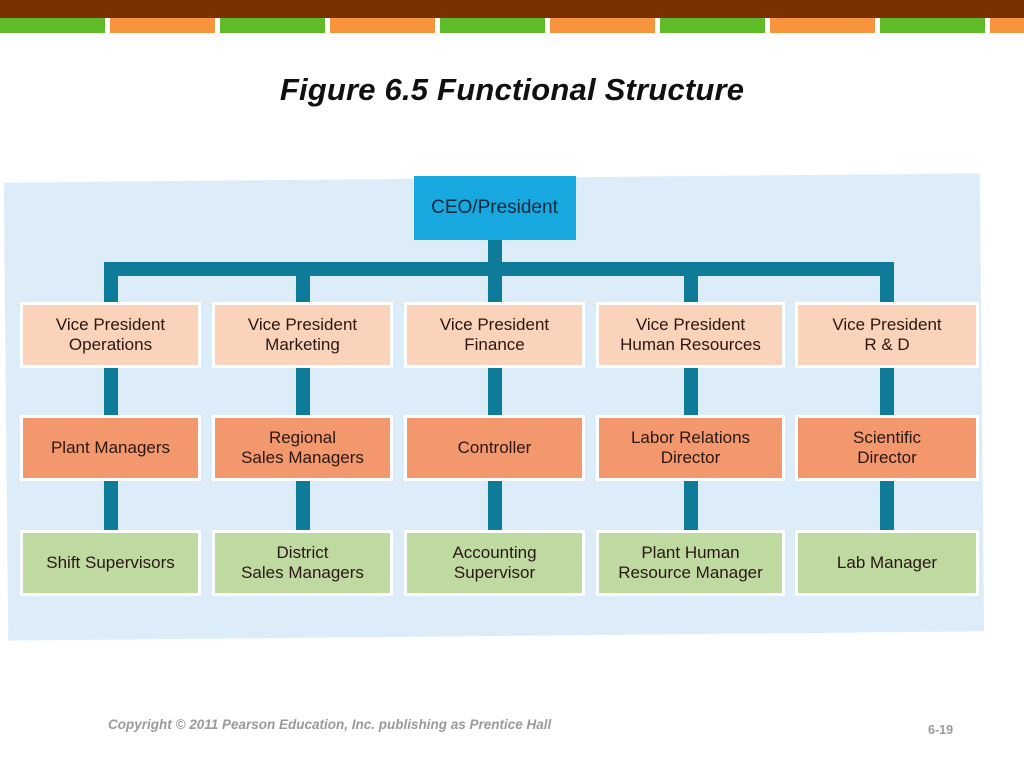 The height and width of the screenshot is (768, 1024). Describe the element at coordinates (110, 335) in the screenshot. I see `org-node-vp-operations: Vice President Operations` at that location.